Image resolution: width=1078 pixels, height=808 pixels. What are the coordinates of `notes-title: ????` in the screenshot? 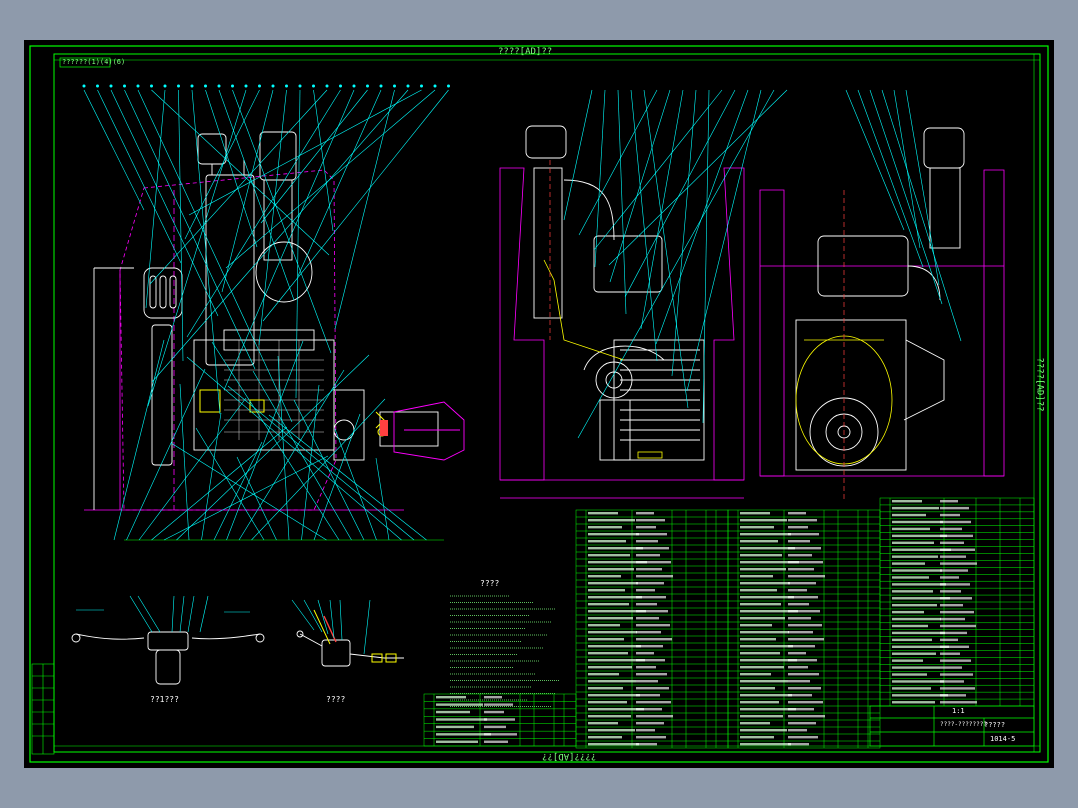 It's located at (490, 583).